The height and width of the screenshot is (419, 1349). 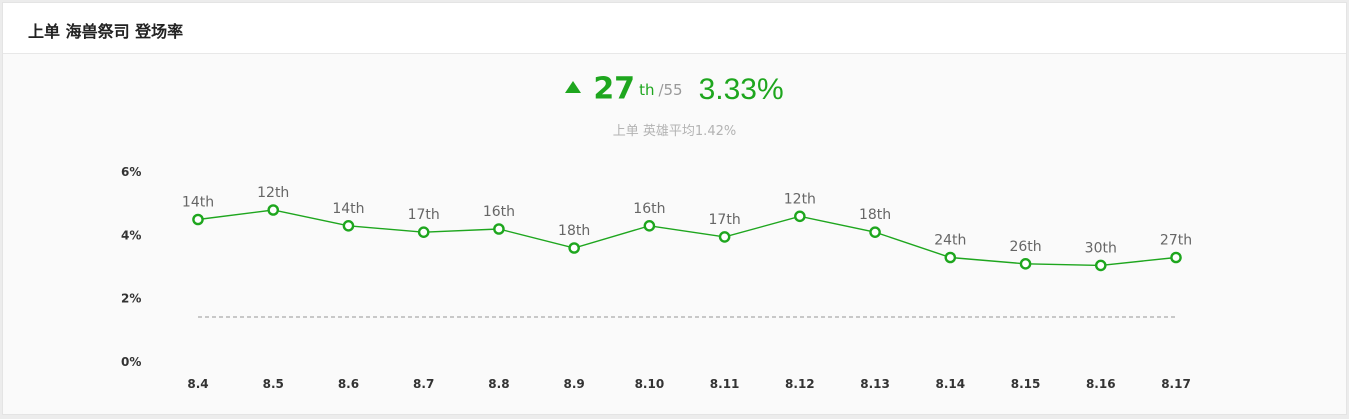 I want to click on data-point-label: 30th, so click(x=1101, y=248).